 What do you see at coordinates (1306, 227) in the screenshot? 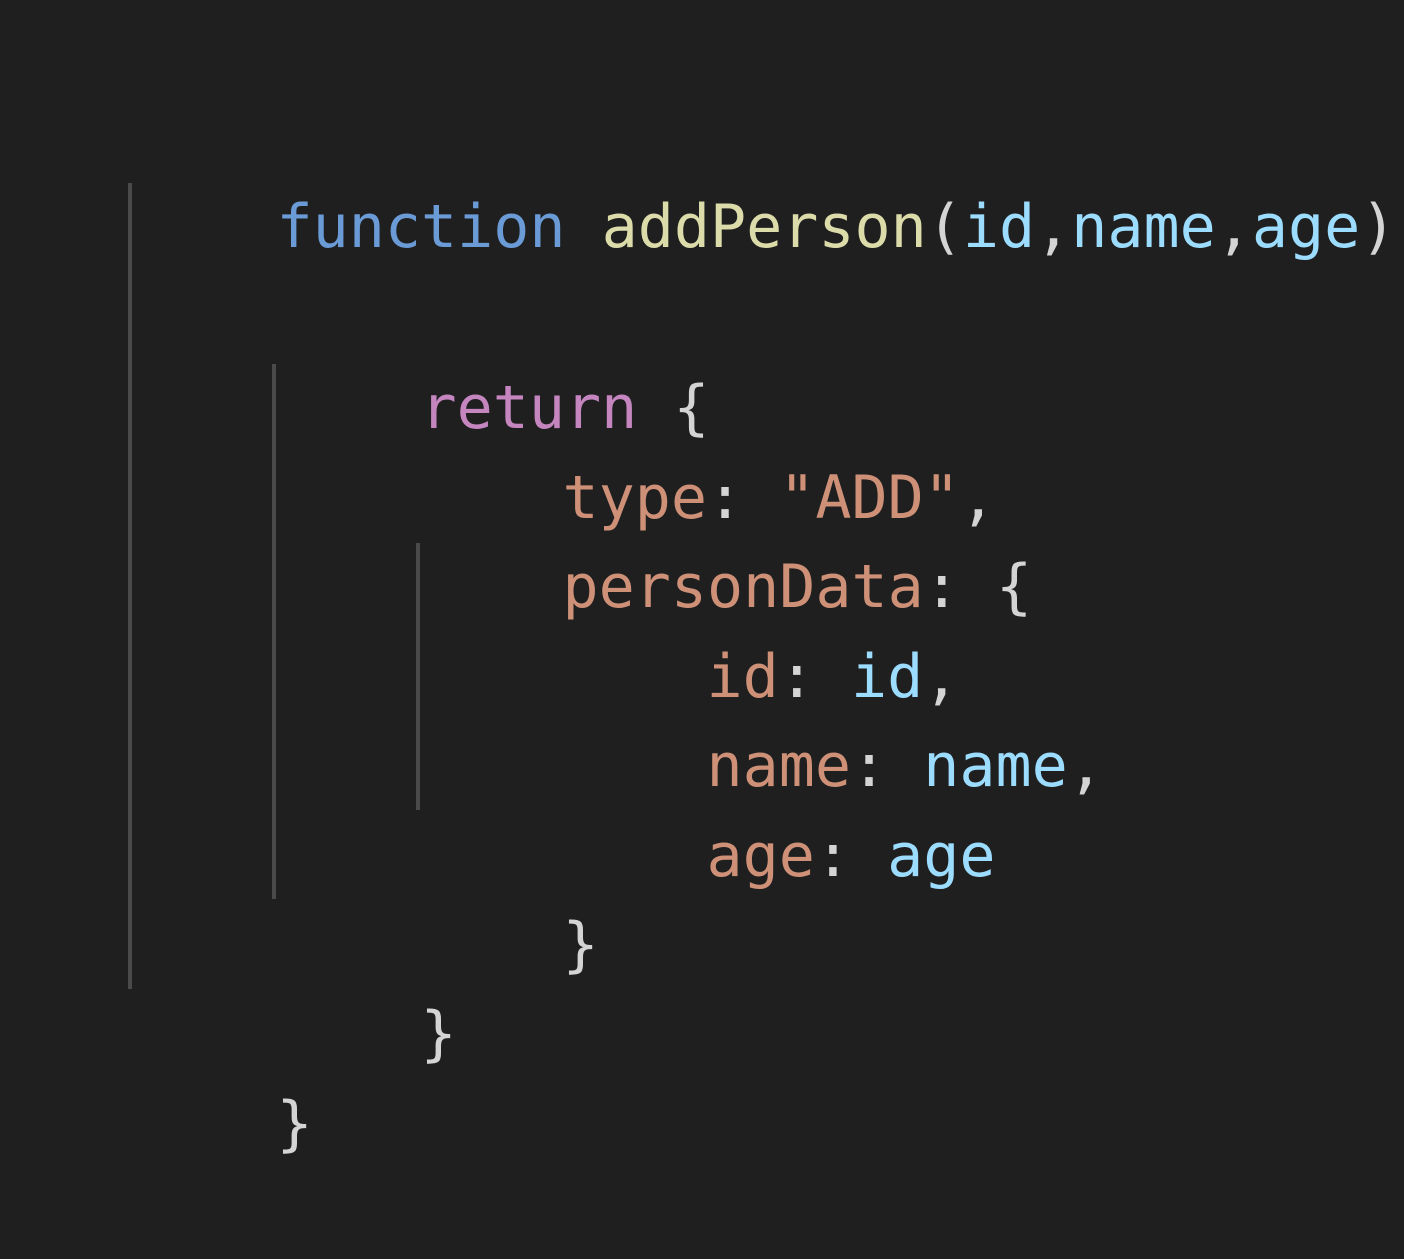
I see `param-age: age` at bounding box center [1306, 227].